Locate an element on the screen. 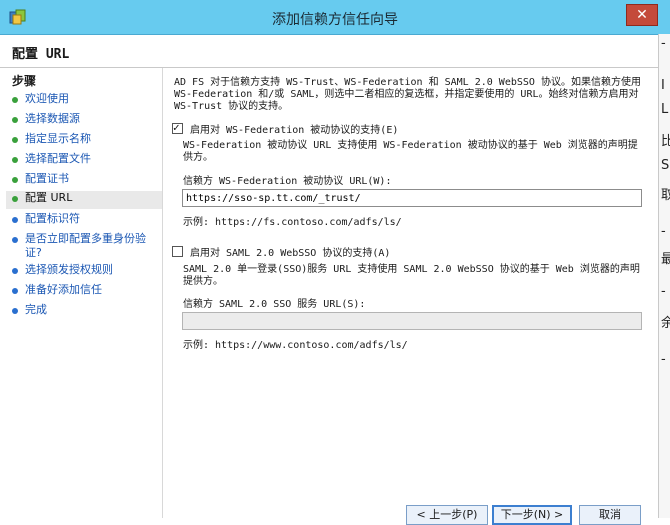  page-title: 配置 URL is located at coordinates (41, 54).